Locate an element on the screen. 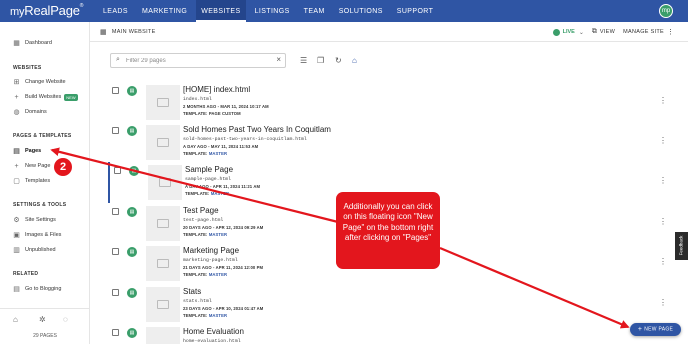 The height and width of the screenshot is (344, 688). sidebar-item-site-settings: ⚙ Site Settings is located at coordinates (34, 220).